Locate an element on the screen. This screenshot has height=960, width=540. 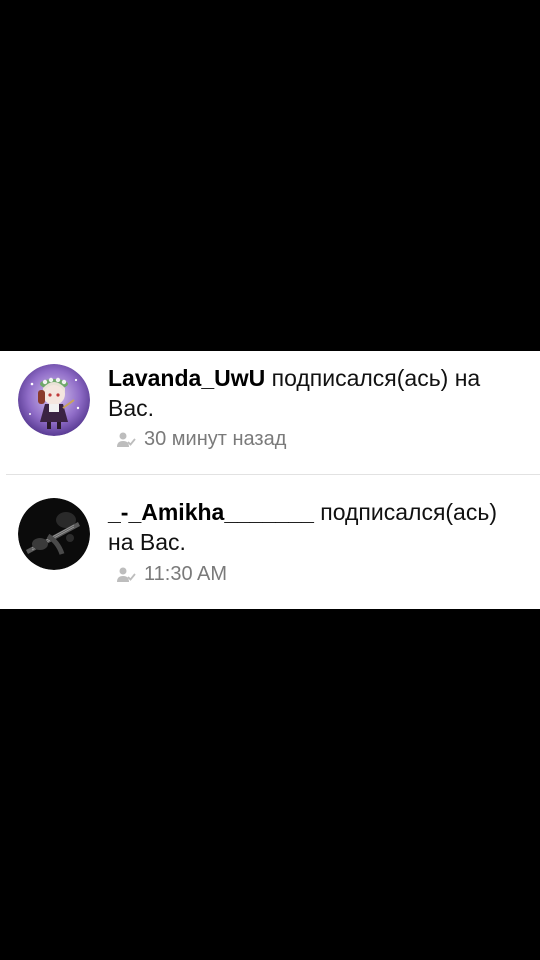
notification-meta: 11:30 AM is located at coordinates (171, 574).